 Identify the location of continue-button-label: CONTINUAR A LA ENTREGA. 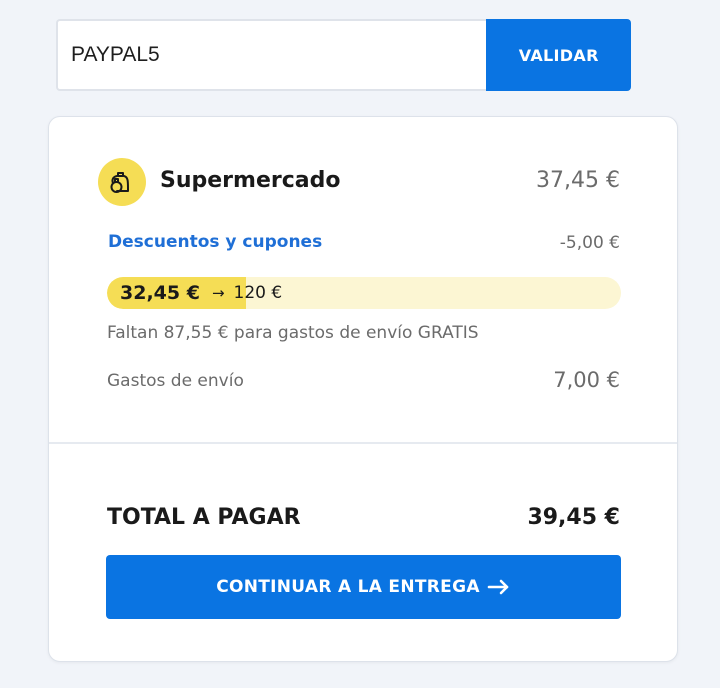
(348, 587).